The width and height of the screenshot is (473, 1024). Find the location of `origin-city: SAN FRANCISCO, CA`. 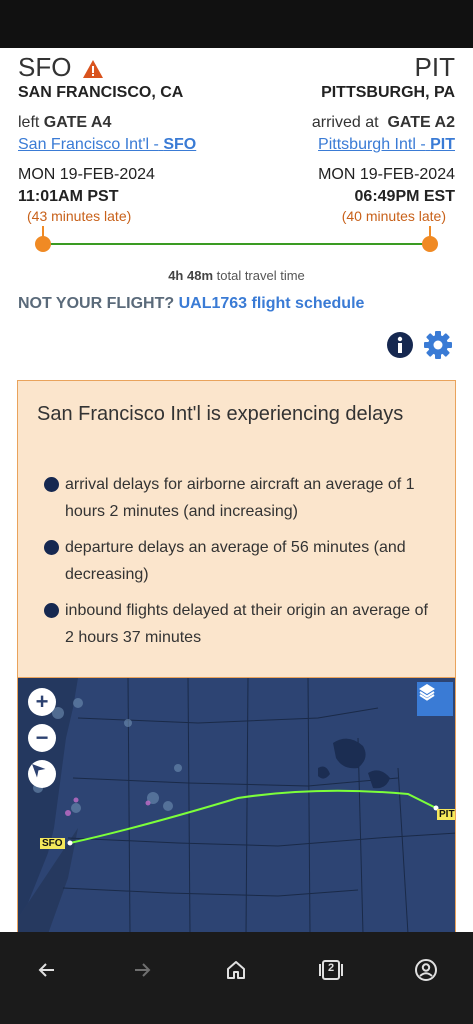

origin-city: SAN FRANCISCO, CA is located at coordinates (101, 92).